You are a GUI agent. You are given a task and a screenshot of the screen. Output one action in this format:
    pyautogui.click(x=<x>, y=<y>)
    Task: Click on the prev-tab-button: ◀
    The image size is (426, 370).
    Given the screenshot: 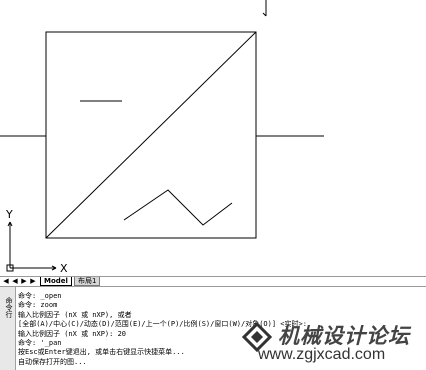 What is the action you would take?
    pyautogui.click(x=15, y=281)
    